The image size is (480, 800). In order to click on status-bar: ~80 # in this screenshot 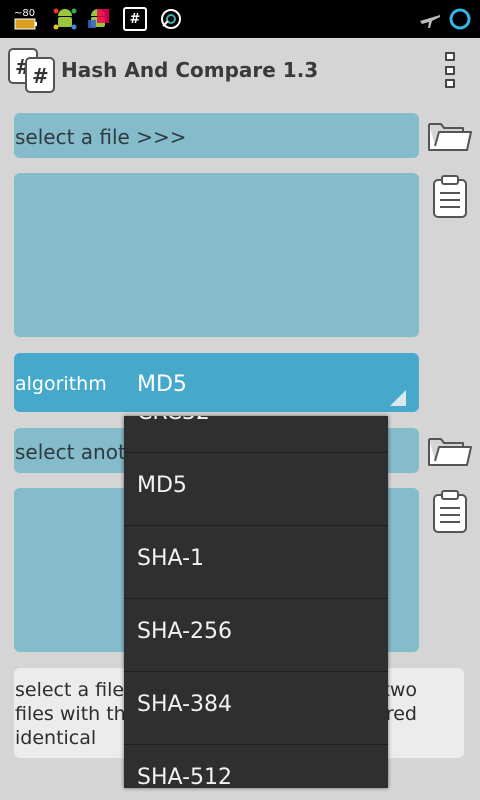, I will do `click(240, 19)`.